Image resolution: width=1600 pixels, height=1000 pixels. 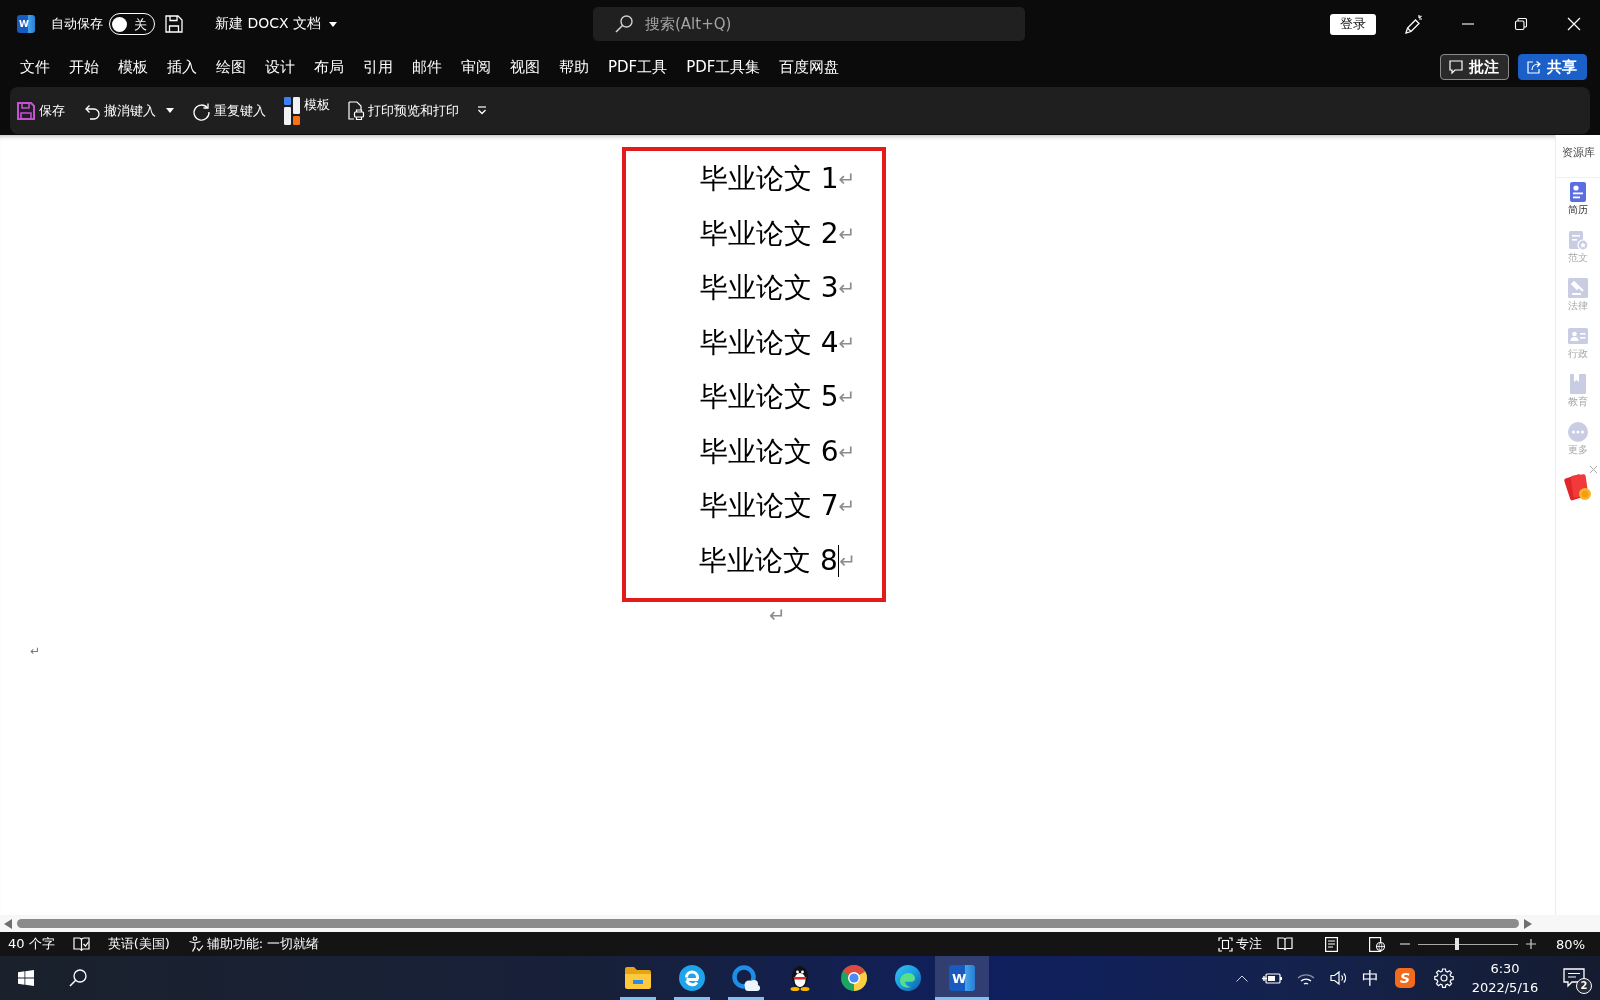 What do you see at coordinates (1578, 432) in the screenshot?
I see `more-icon` at bounding box center [1578, 432].